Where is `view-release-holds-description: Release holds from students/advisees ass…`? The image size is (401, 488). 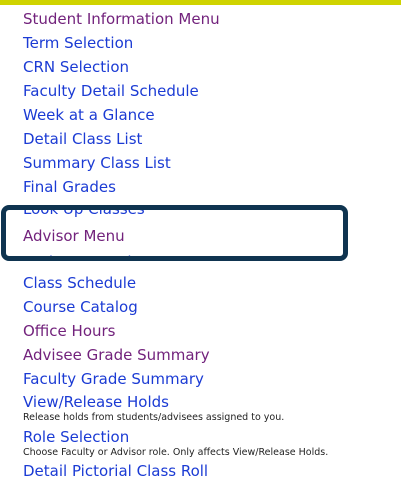 view-release-holds-description: Release holds from students/advisees ass… is located at coordinates (154, 417).